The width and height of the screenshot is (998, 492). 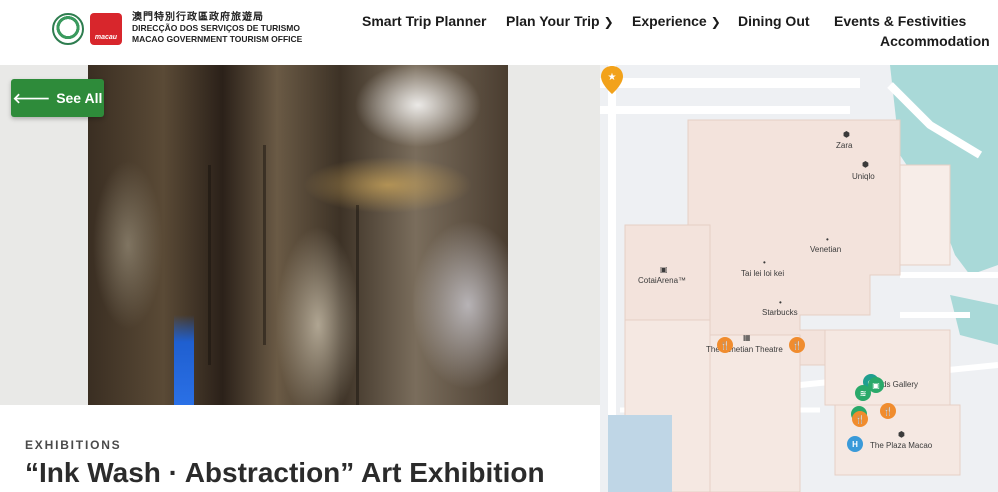 I want to click on map-label-cotai-arena: CotaiArena™, so click(x=662, y=280).